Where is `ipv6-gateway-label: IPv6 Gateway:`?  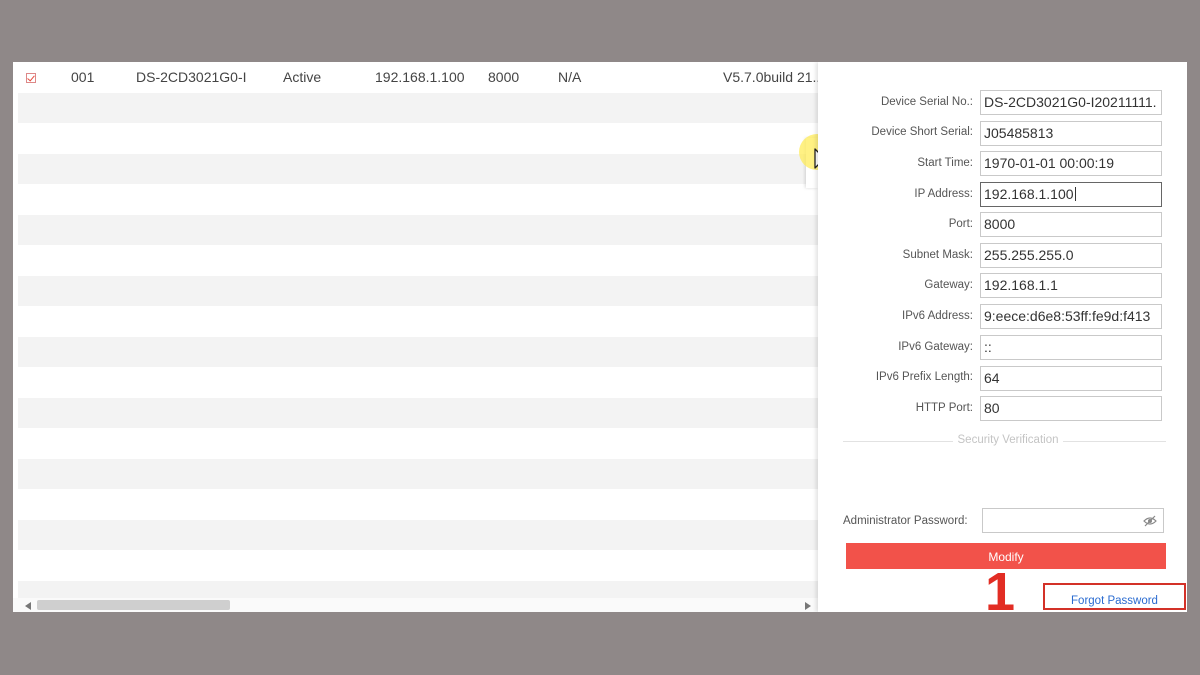
ipv6-gateway-label: IPv6 Gateway: is located at coordinates (935, 347).